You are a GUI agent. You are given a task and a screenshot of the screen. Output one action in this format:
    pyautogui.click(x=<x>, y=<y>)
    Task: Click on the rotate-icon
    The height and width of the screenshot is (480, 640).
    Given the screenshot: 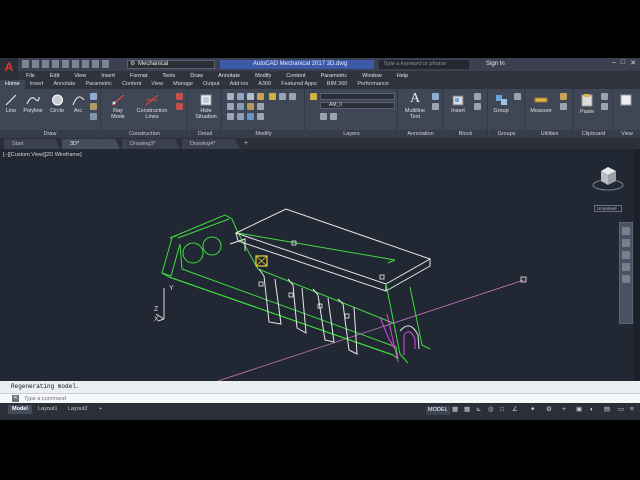 What is the action you would take?
    pyautogui.click(x=240, y=96)
    